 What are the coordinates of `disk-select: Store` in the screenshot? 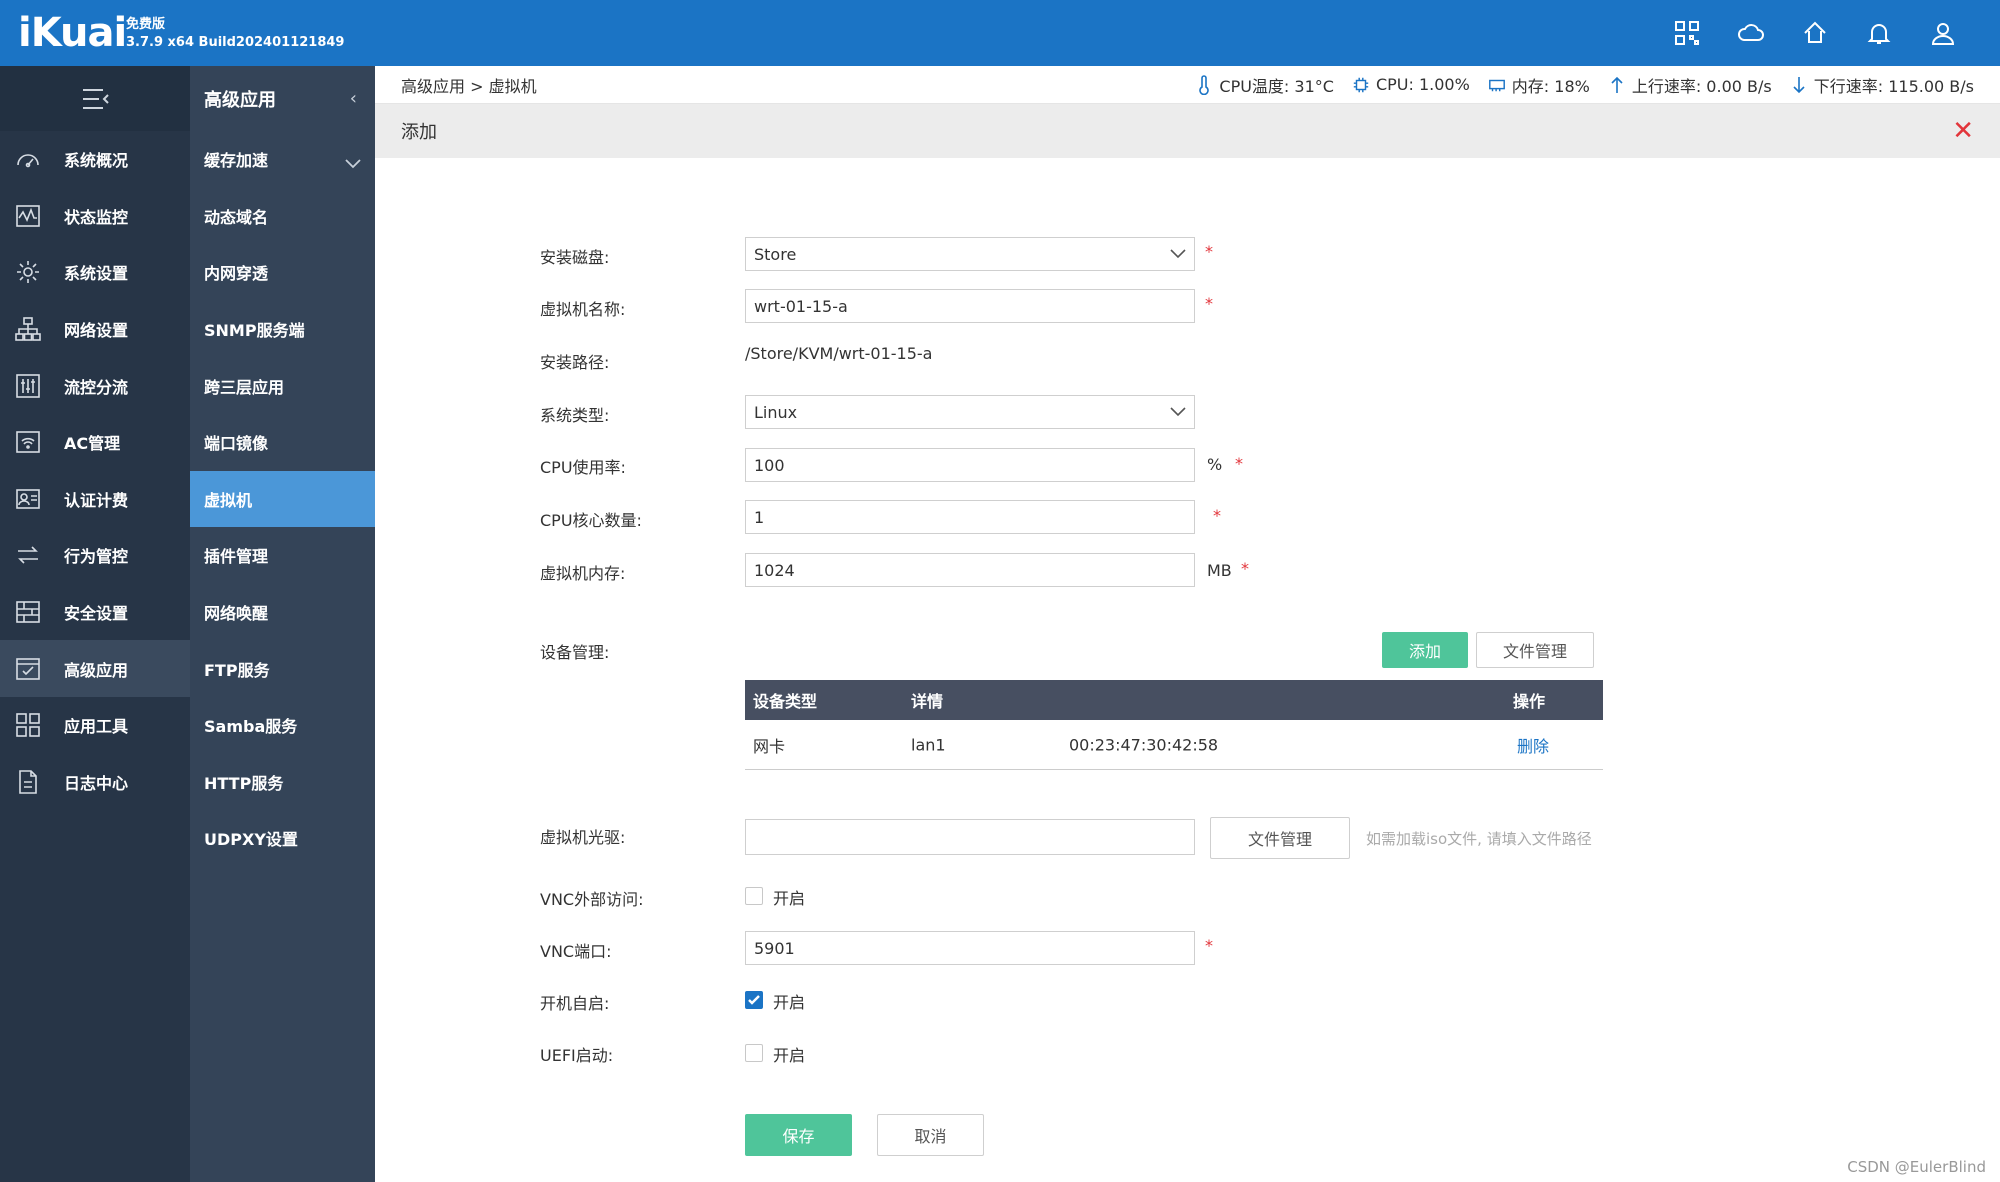 It's located at (970, 254).